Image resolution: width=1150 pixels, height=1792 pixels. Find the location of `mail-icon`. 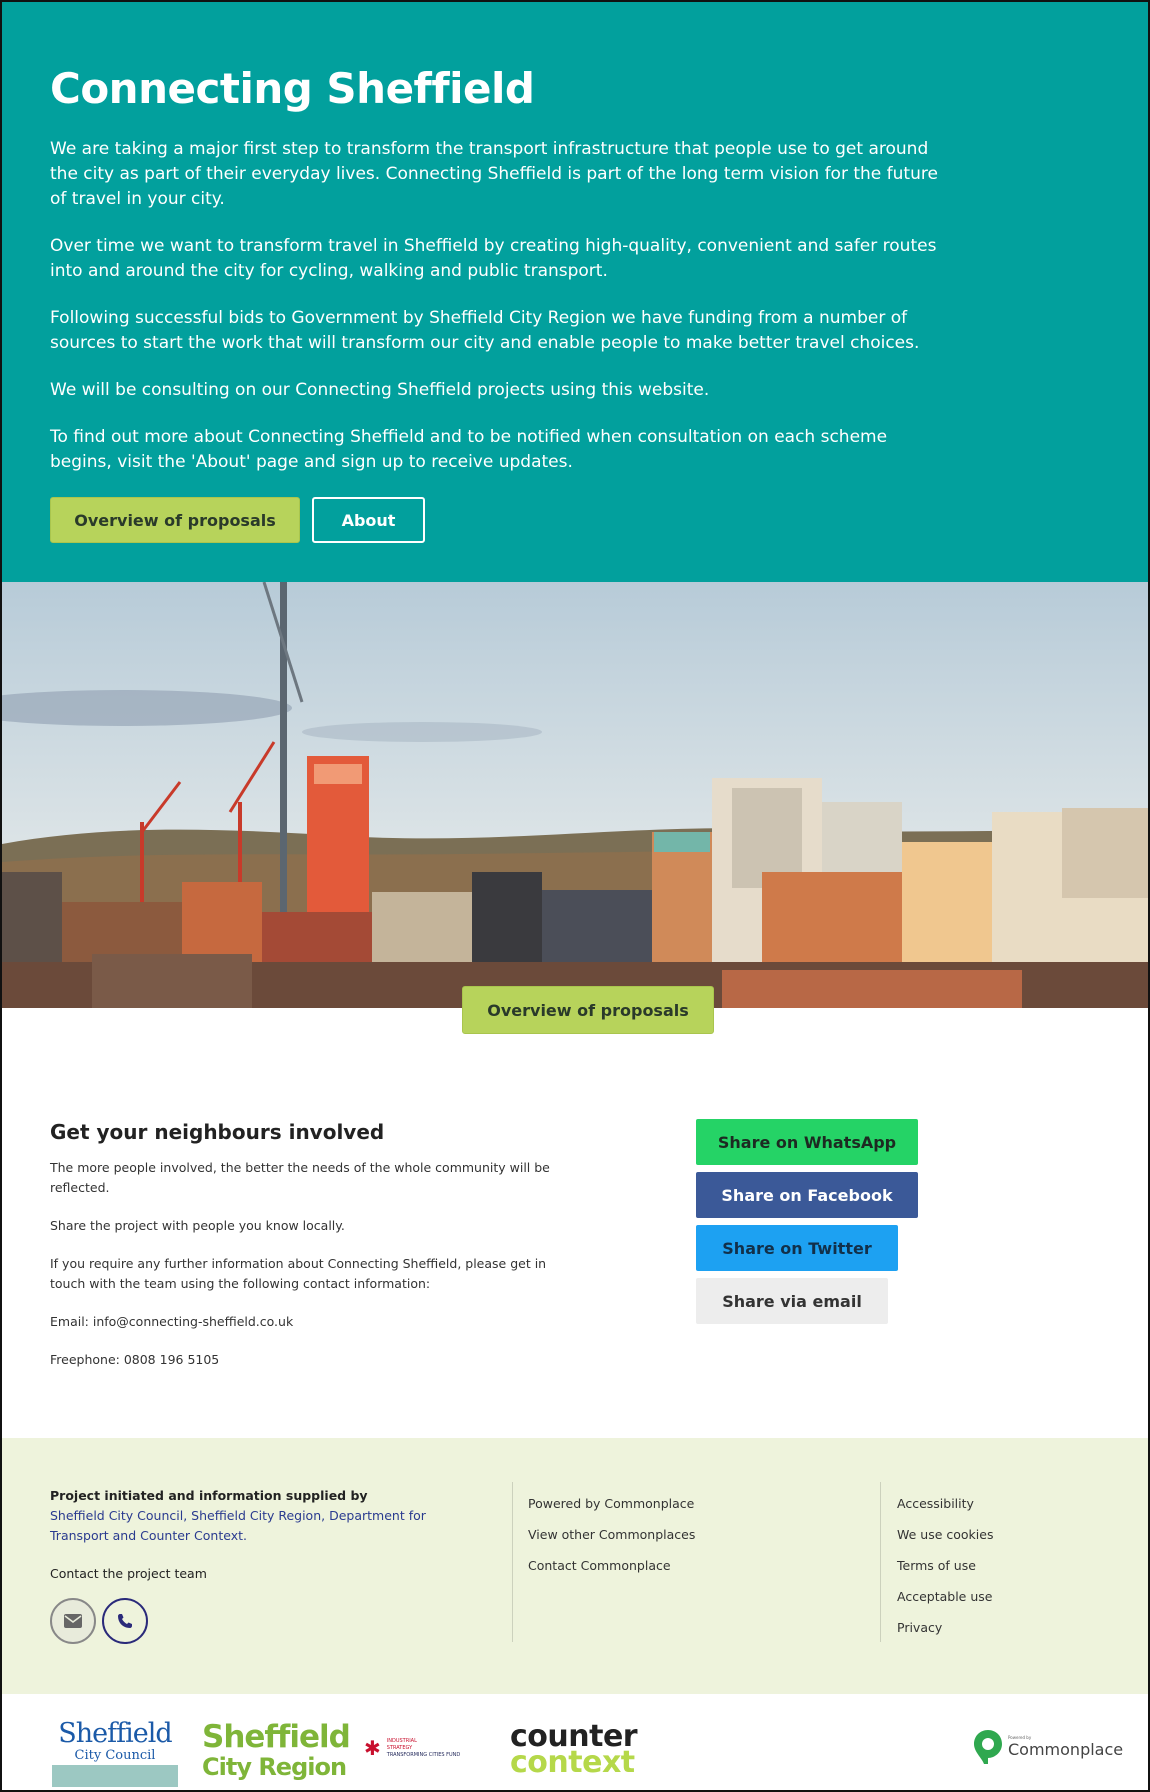

mail-icon is located at coordinates (73, 1621).